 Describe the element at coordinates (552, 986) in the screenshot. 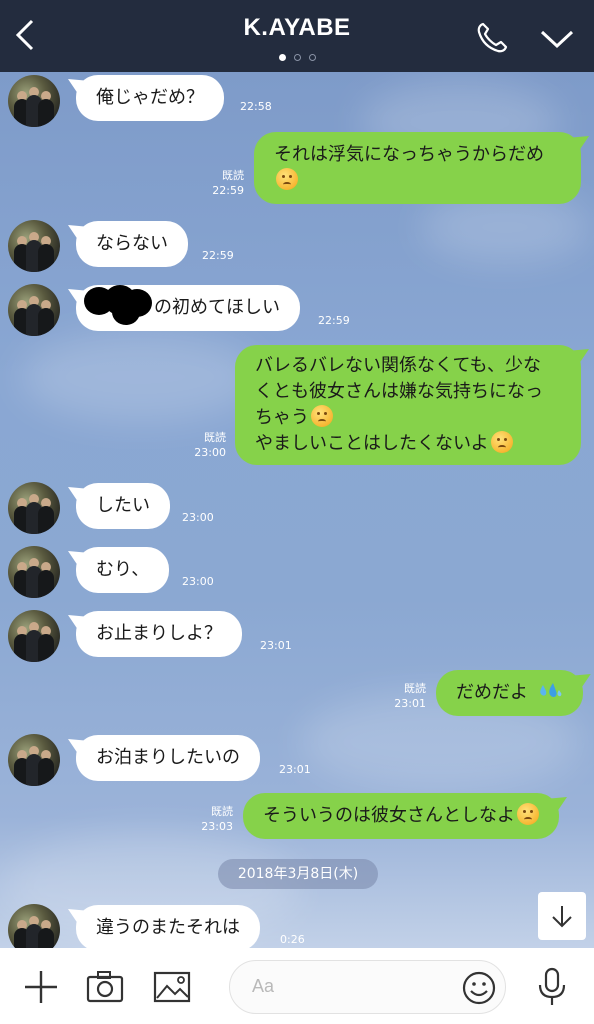

I see `microphone-icon` at that location.